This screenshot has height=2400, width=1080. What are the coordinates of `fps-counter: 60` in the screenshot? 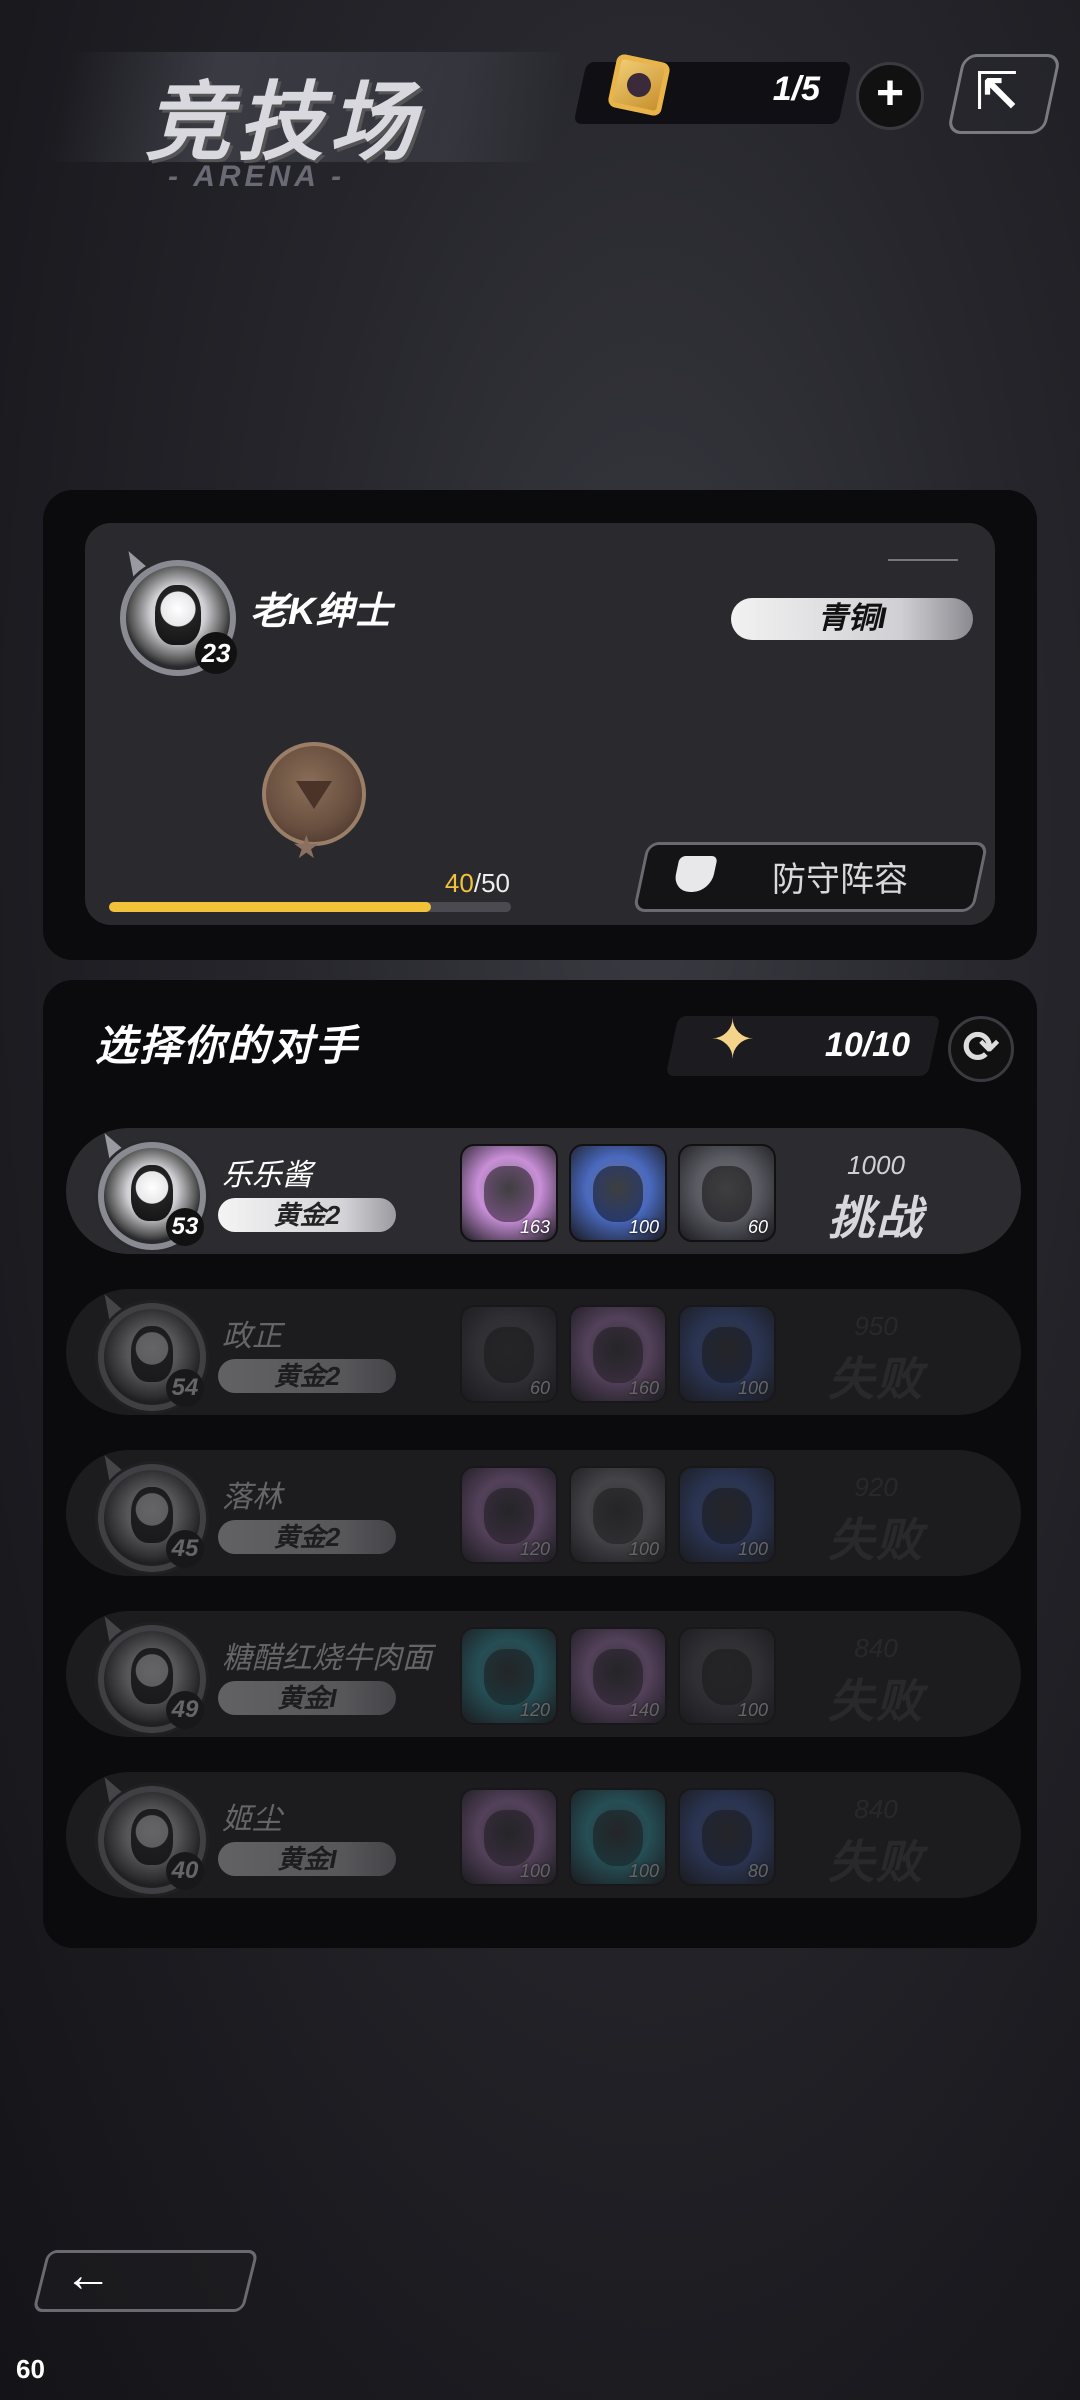 It's located at (30, 2369).